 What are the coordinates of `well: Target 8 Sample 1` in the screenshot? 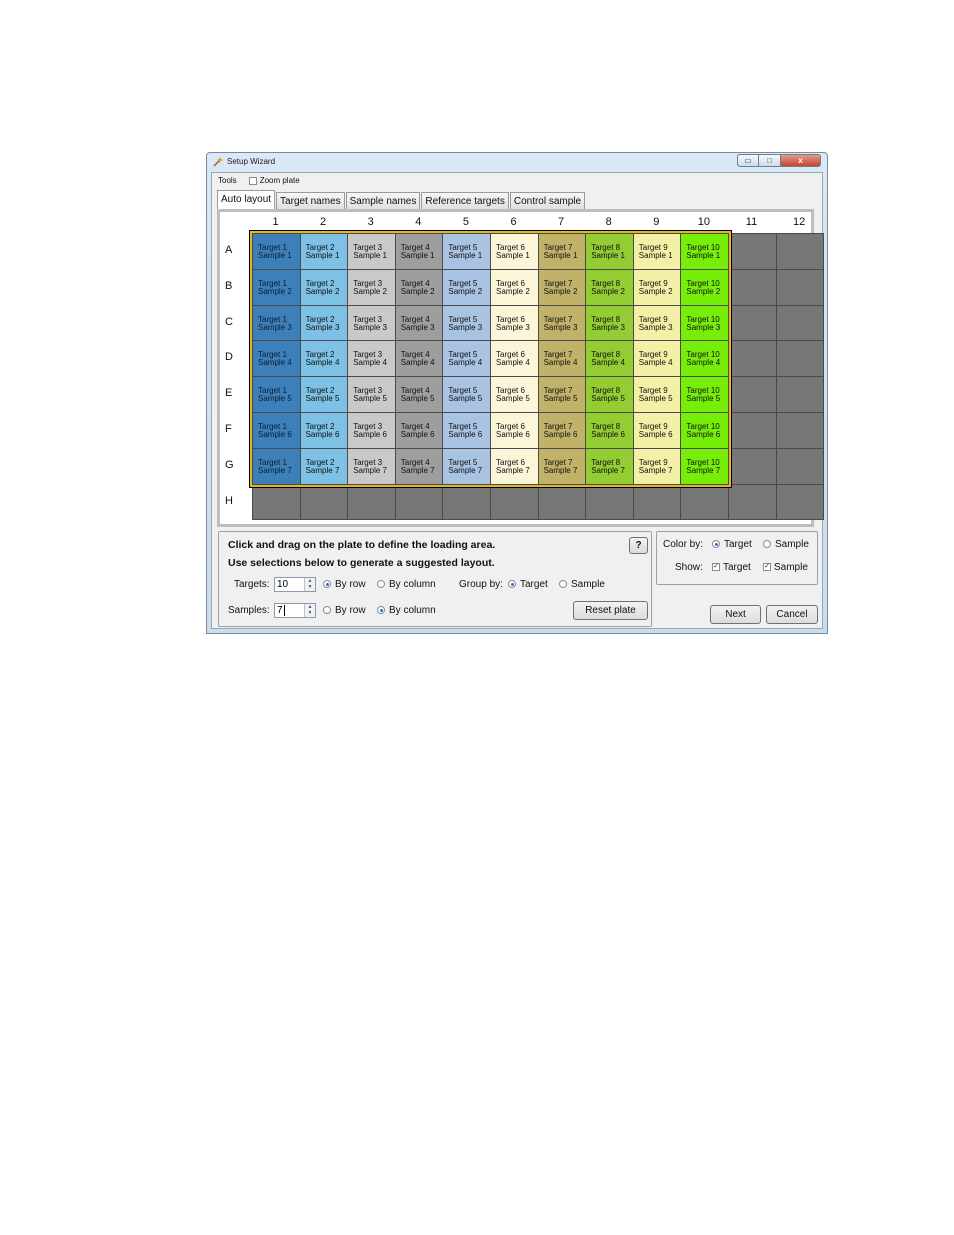 It's located at (609, 251).